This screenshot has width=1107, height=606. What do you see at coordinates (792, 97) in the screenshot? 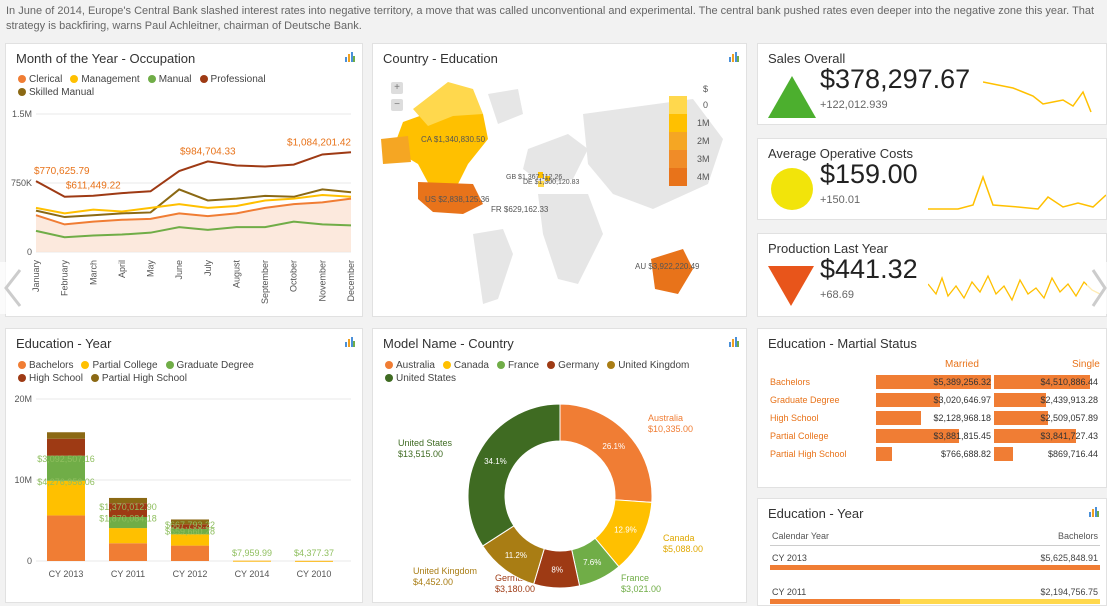
I see `up-triangle-icon` at bounding box center [792, 97].